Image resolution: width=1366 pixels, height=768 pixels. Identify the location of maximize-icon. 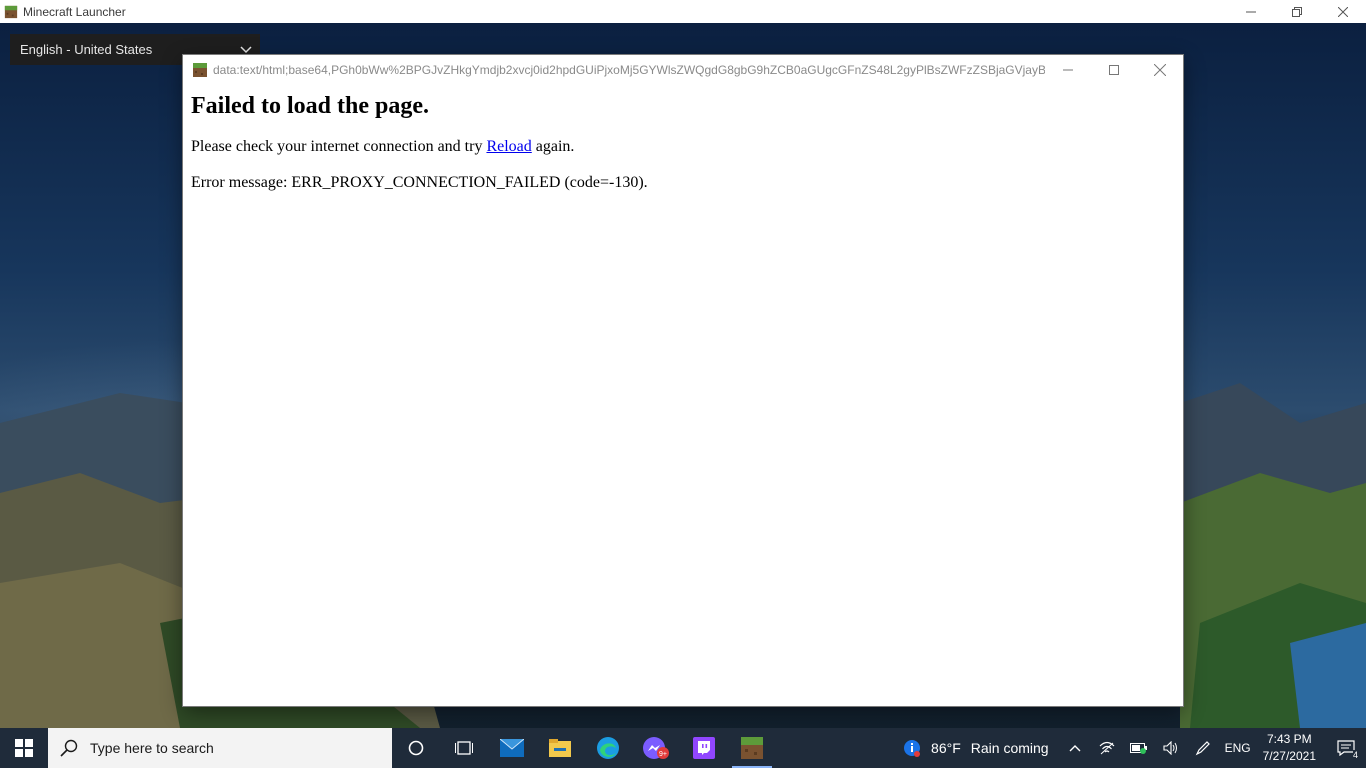
(1114, 69).